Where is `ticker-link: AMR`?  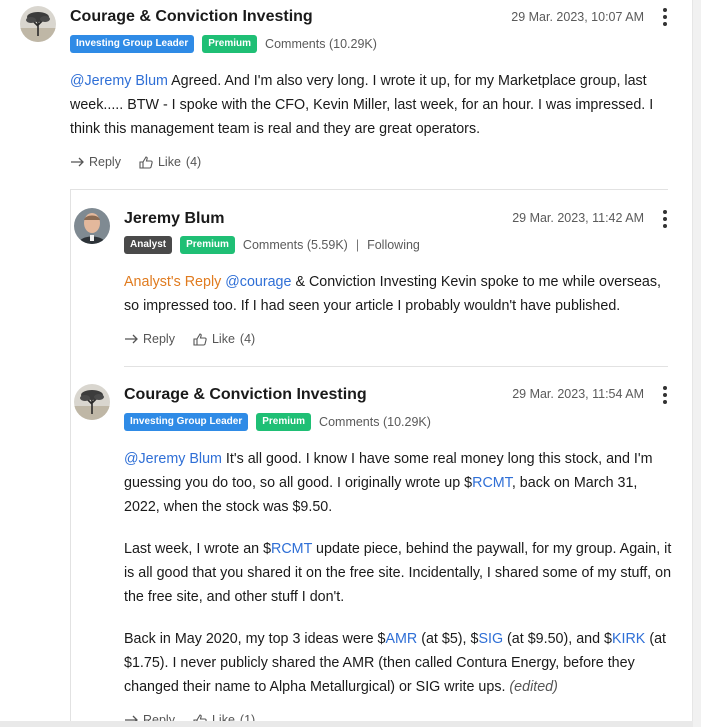
ticker-link: AMR is located at coordinates (401, 639).